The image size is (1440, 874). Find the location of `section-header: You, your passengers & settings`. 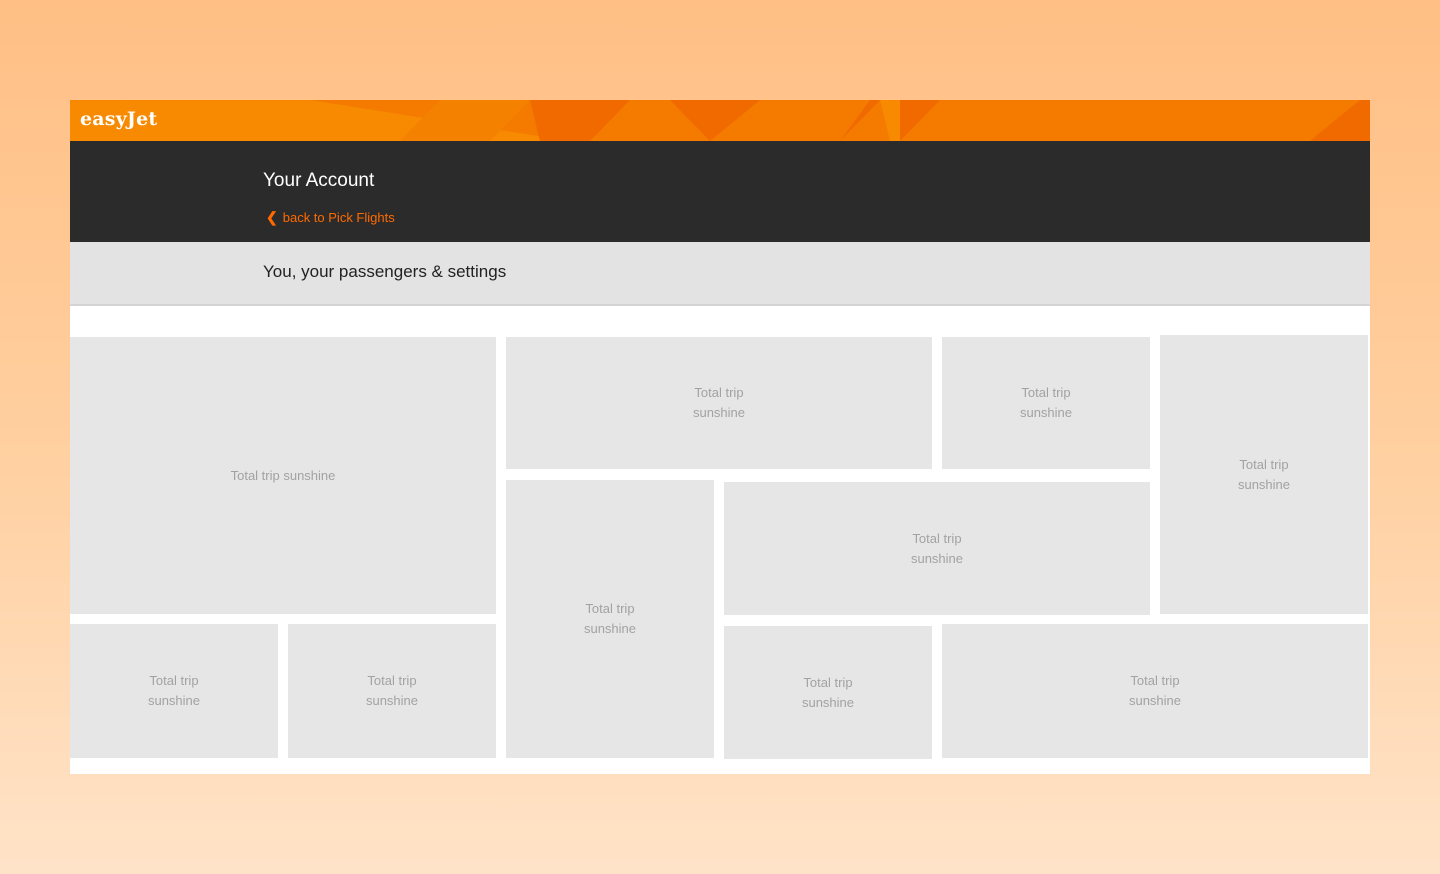

section-header: You, your passengers & settings is located at coordinates (720, 274).